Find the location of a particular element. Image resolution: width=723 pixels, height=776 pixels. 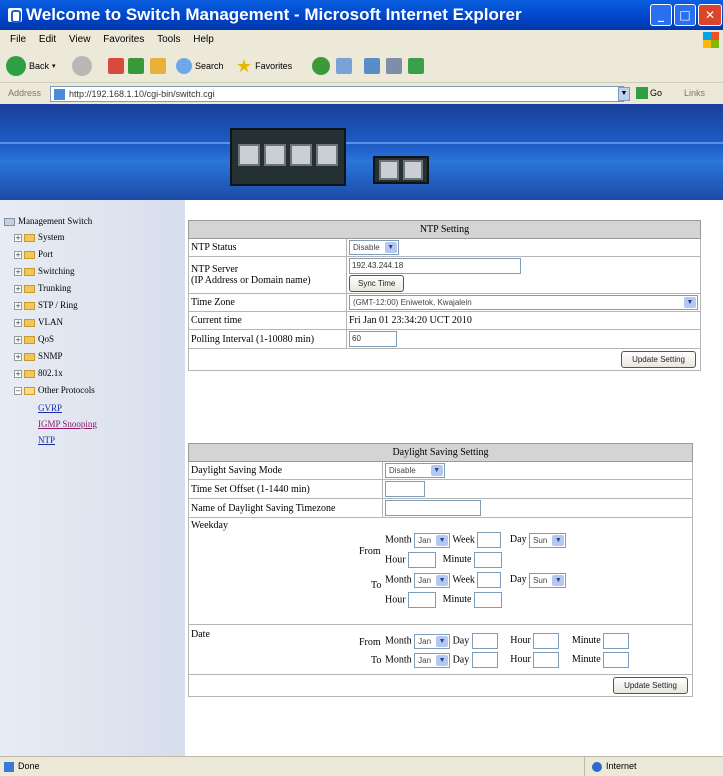

sync-time-button: Sync Time is located at coordinates (377, 283).